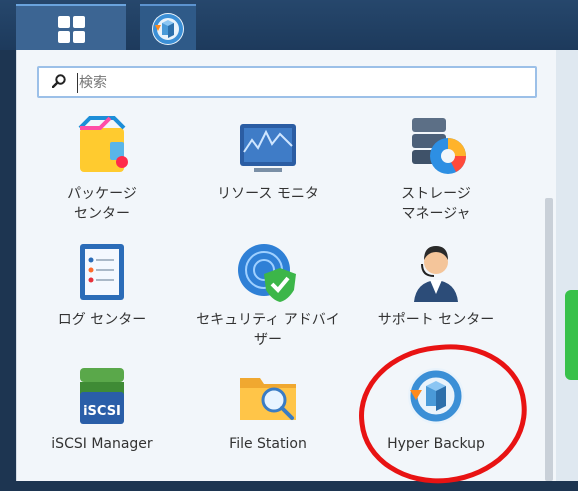  I want to click on main-menu-button, so click(71, 28).